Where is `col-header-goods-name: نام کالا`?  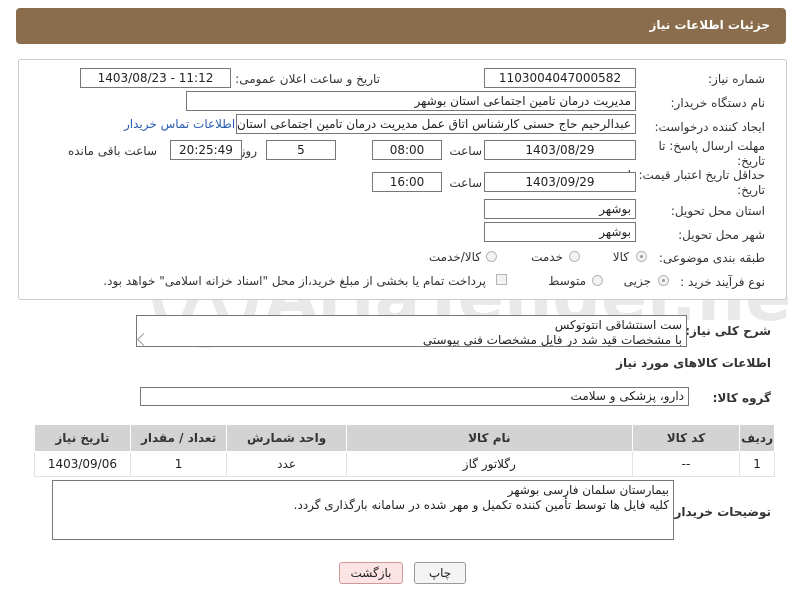
col-header-goods-name: نام کالا is located at coordinates (489, 438).